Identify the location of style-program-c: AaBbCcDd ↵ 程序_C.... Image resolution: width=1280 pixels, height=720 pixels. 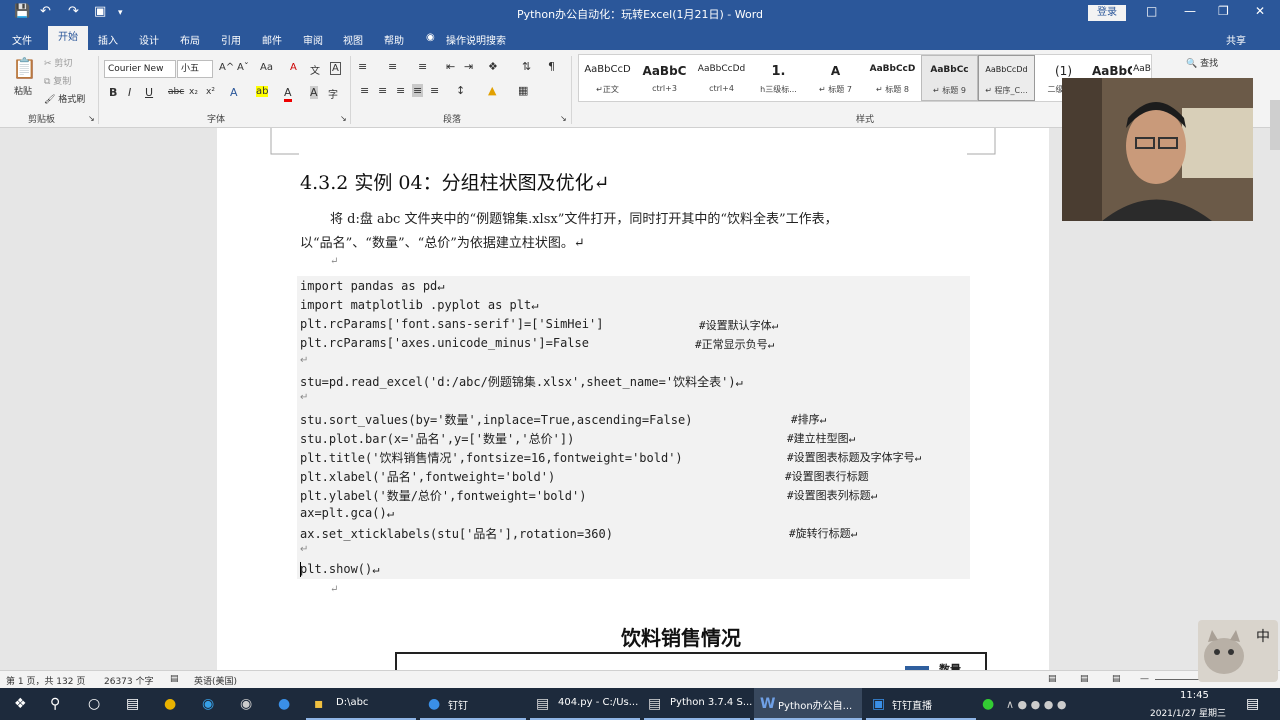
(1006, 78).